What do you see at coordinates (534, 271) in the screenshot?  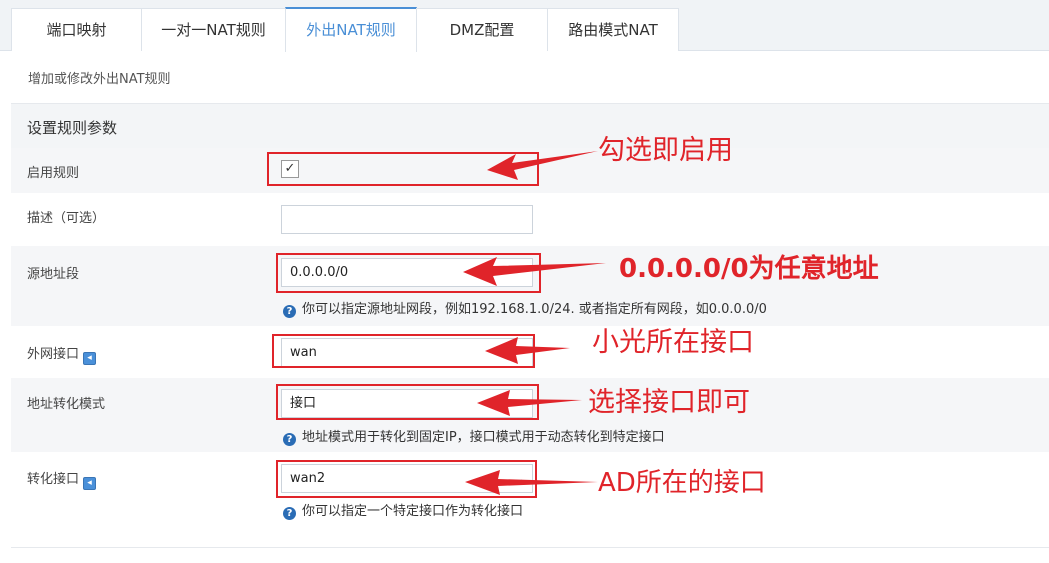 I see `arrow-source` at bounding box center [534, 271].